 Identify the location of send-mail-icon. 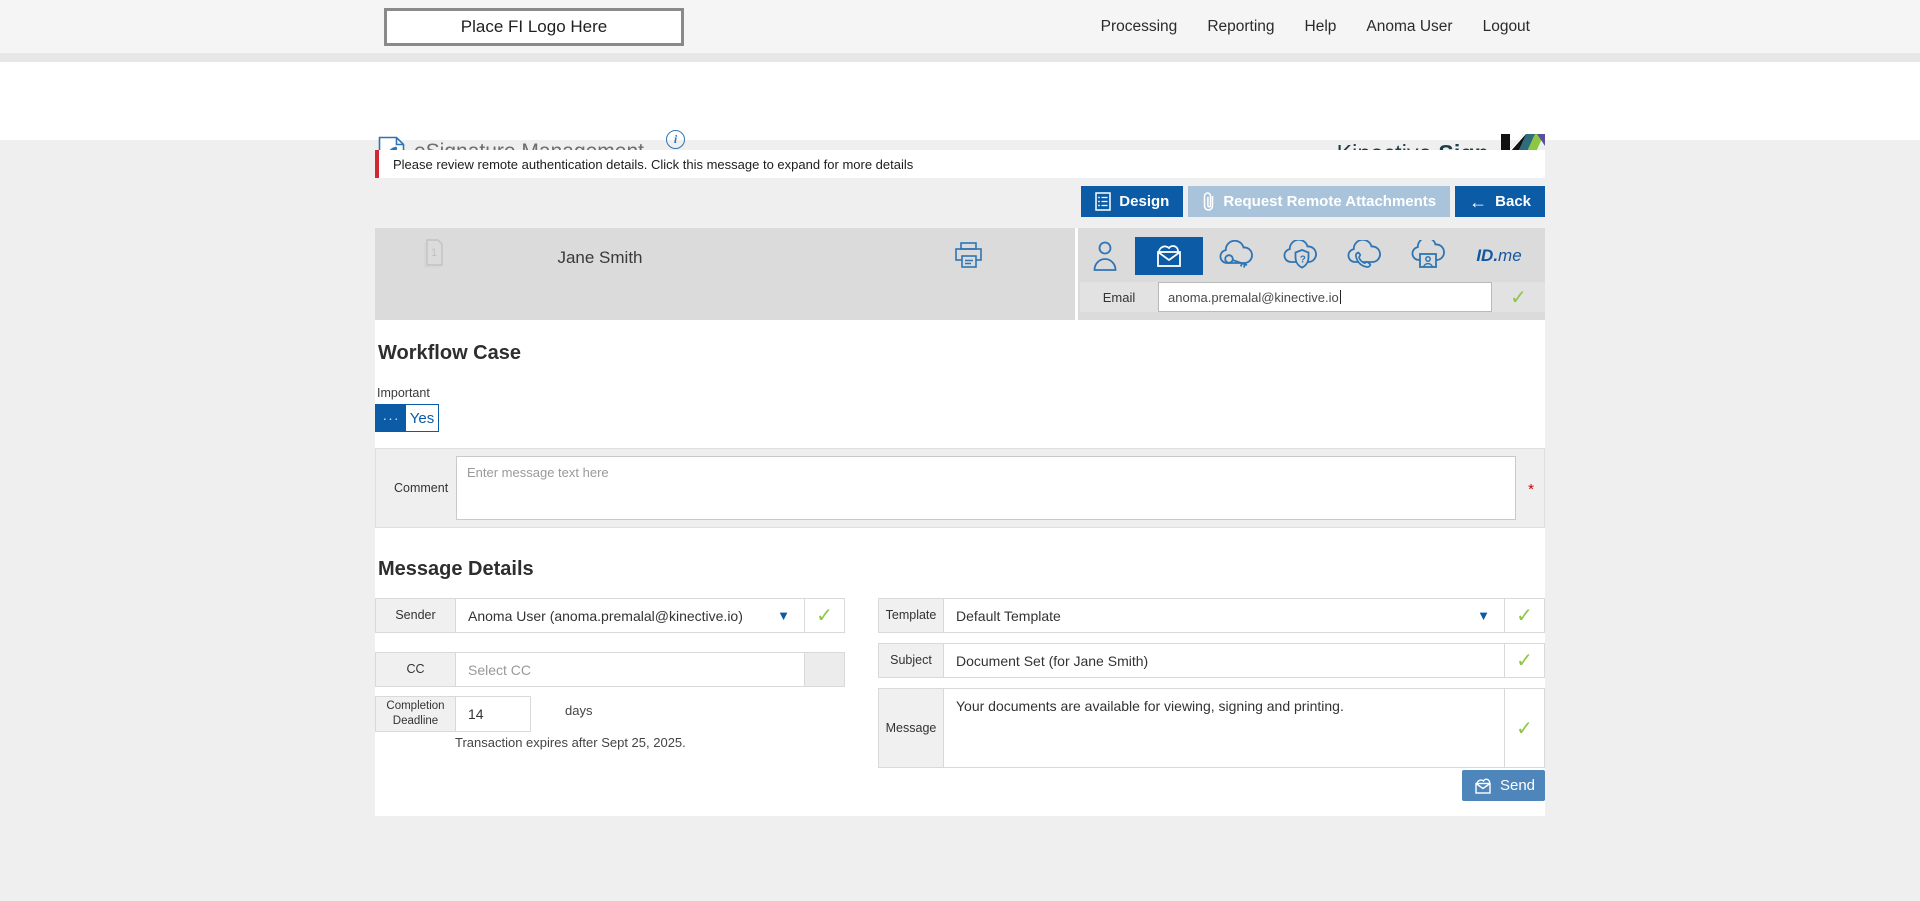
(1482, 786).